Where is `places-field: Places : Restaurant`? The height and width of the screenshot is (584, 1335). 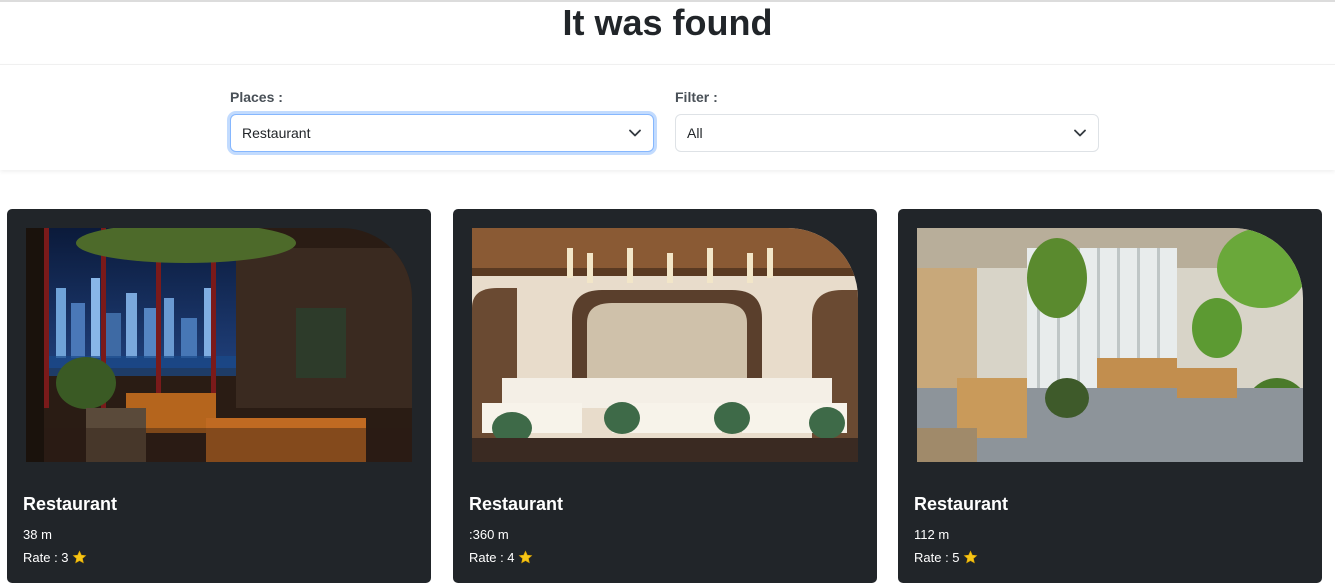
places-field: Places : Restaurant is located at coordinates (442, 120).